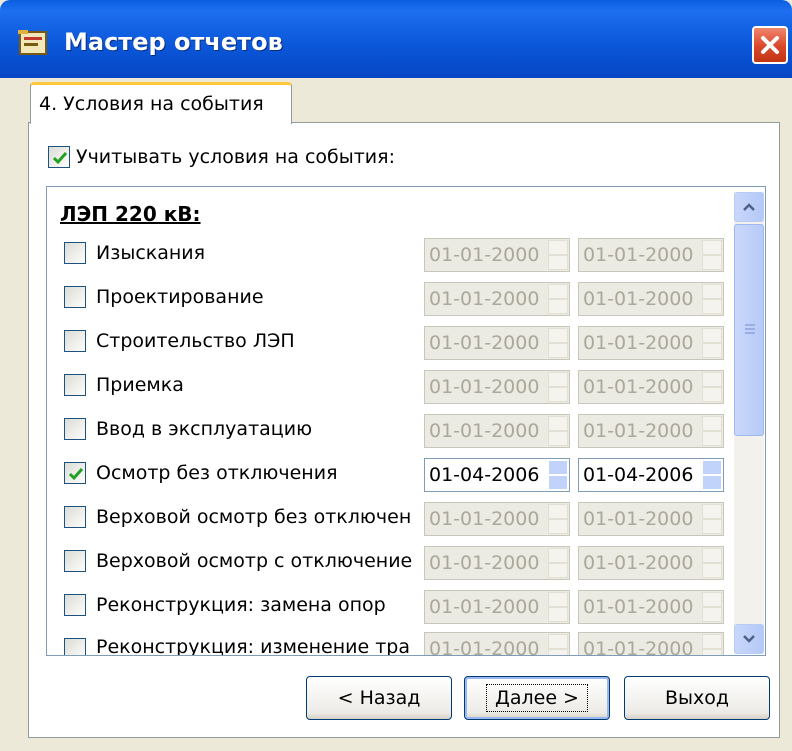 The width and height of the screenshot is (792, 751). I want to click on grip-icon, so click(750, 329).